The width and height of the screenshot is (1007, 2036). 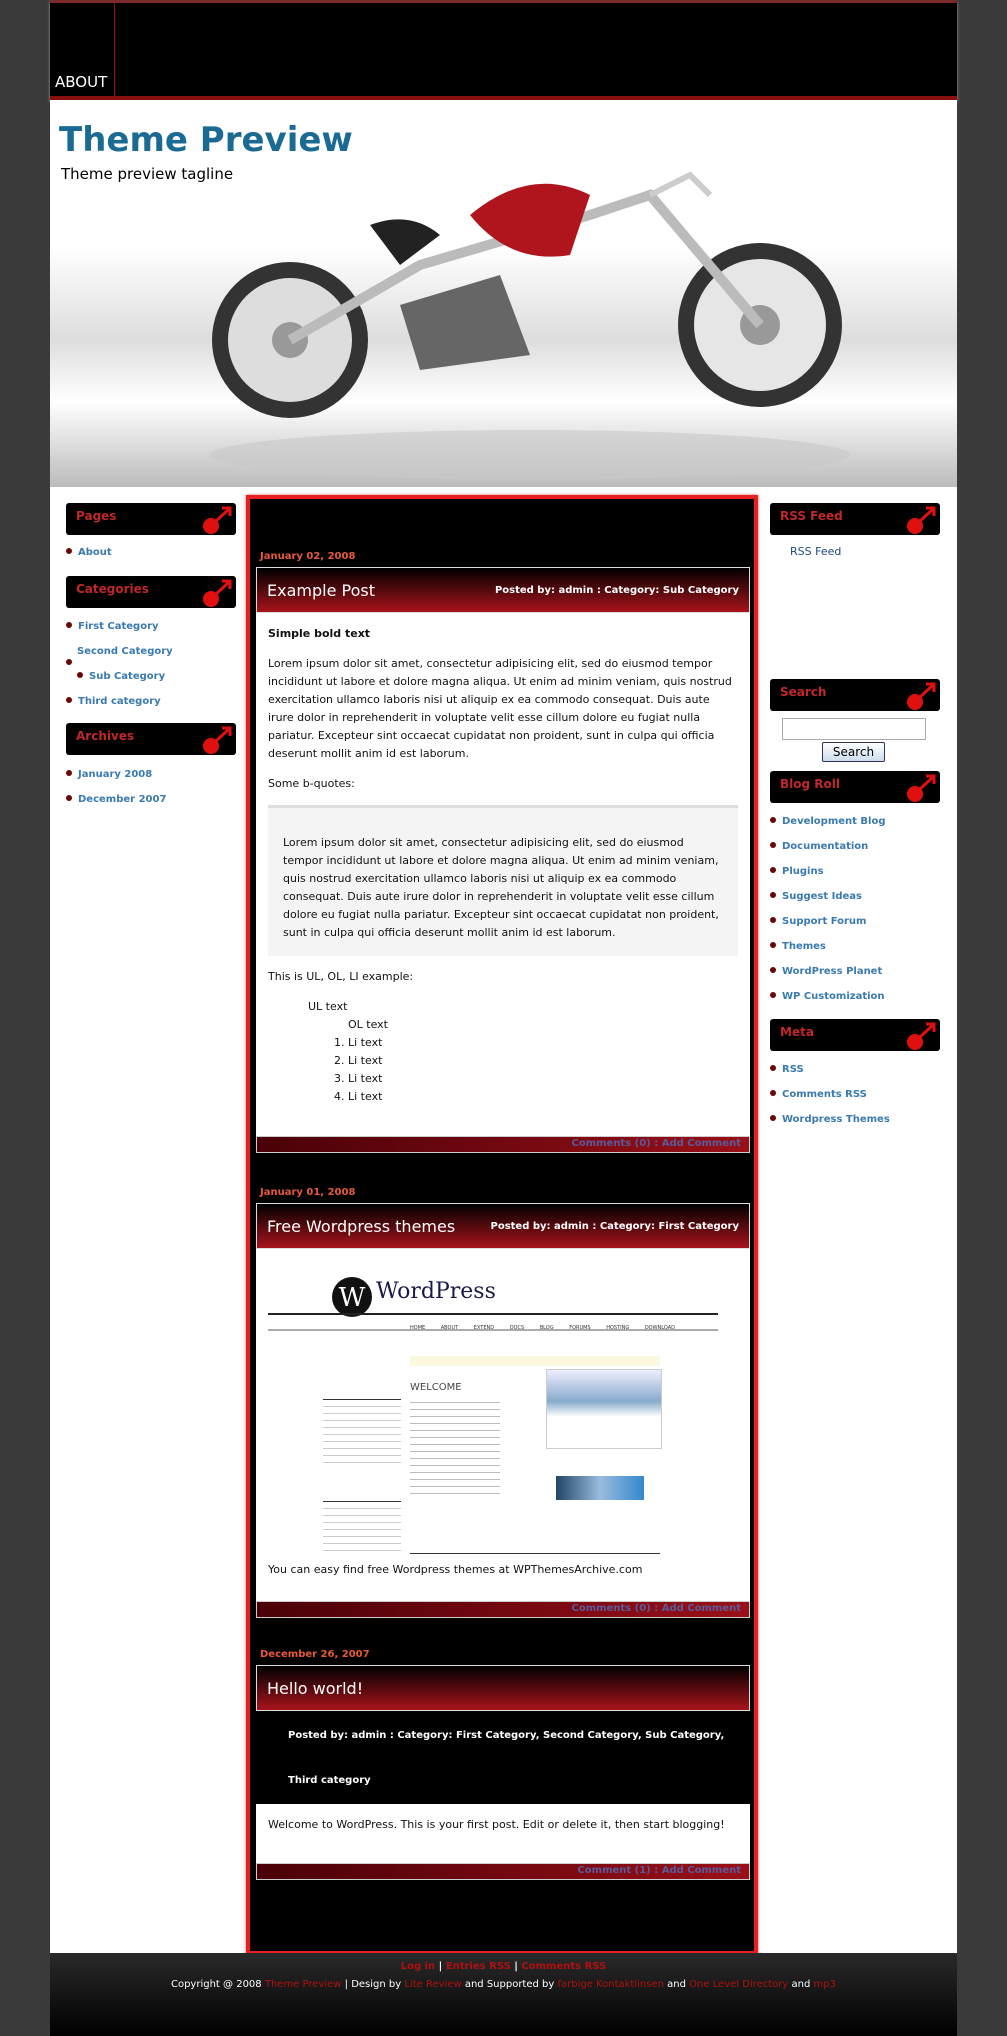 I want to click on post-date: December 26, 2007, so click(x=315, y=1654).